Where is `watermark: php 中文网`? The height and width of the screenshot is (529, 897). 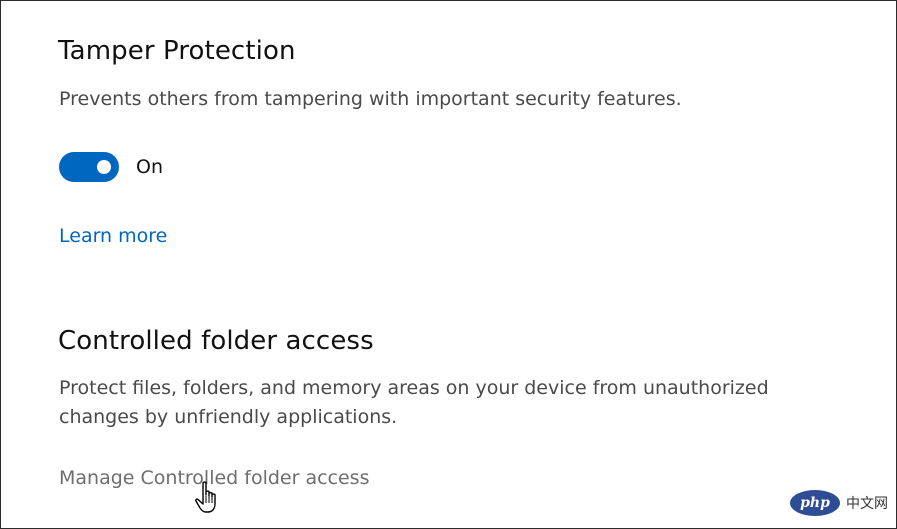 watermark: php 中文网 is located at coordinates (839, 503).